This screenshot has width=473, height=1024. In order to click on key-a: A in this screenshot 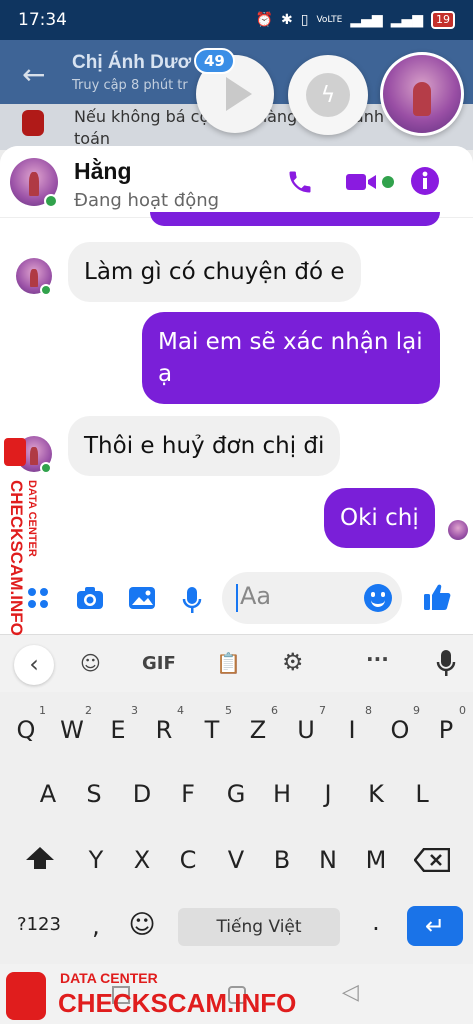, I will do `click(48, 794)`.